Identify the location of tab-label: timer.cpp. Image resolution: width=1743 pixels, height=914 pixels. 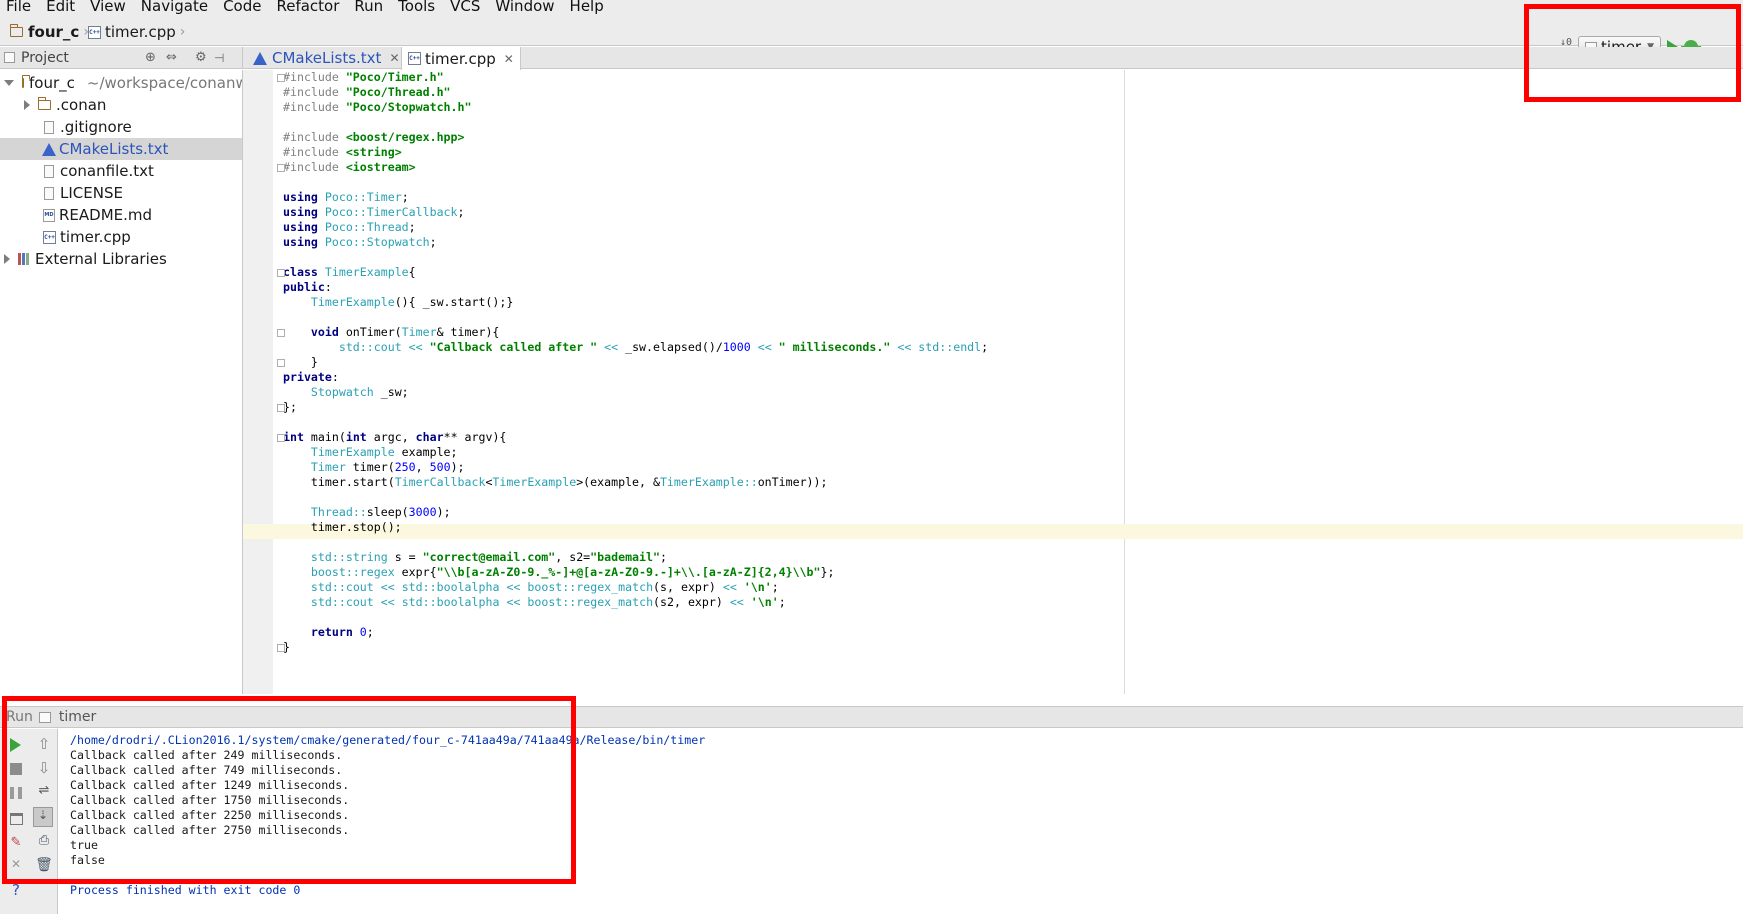
(460, 58).